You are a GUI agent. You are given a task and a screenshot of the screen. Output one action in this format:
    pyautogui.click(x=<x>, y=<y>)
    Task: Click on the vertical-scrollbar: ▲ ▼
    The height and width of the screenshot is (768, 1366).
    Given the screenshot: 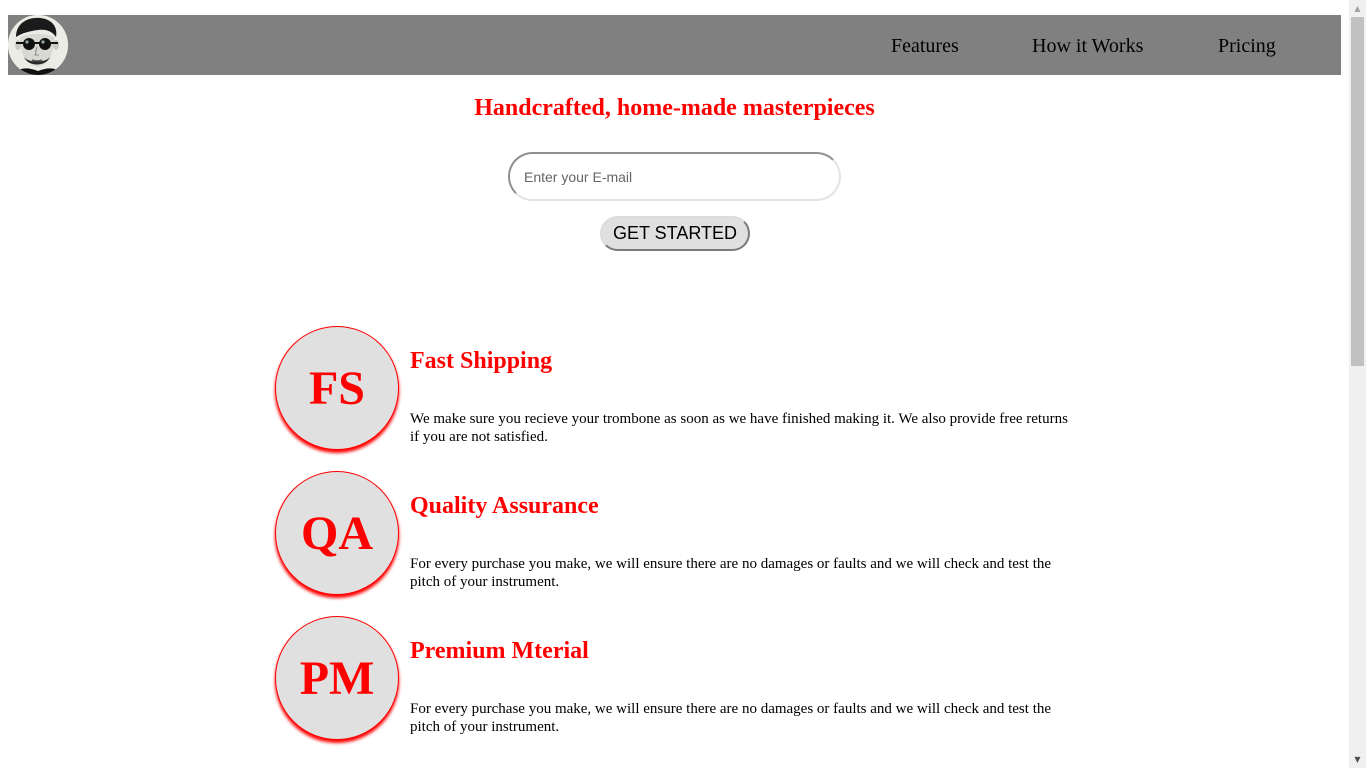 What is the action you would take?
    pyautogui.click(x=1357, y=384)
    